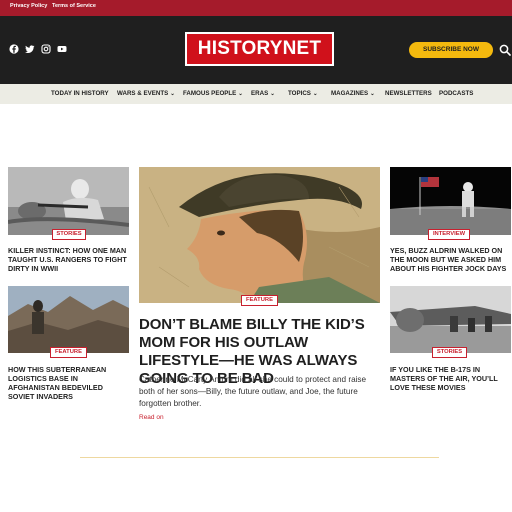 The width and height of the screenshot is (512, 512). Describe the element at coordinates (259, 457) in the screenshot. I see `section-divider` at that location.